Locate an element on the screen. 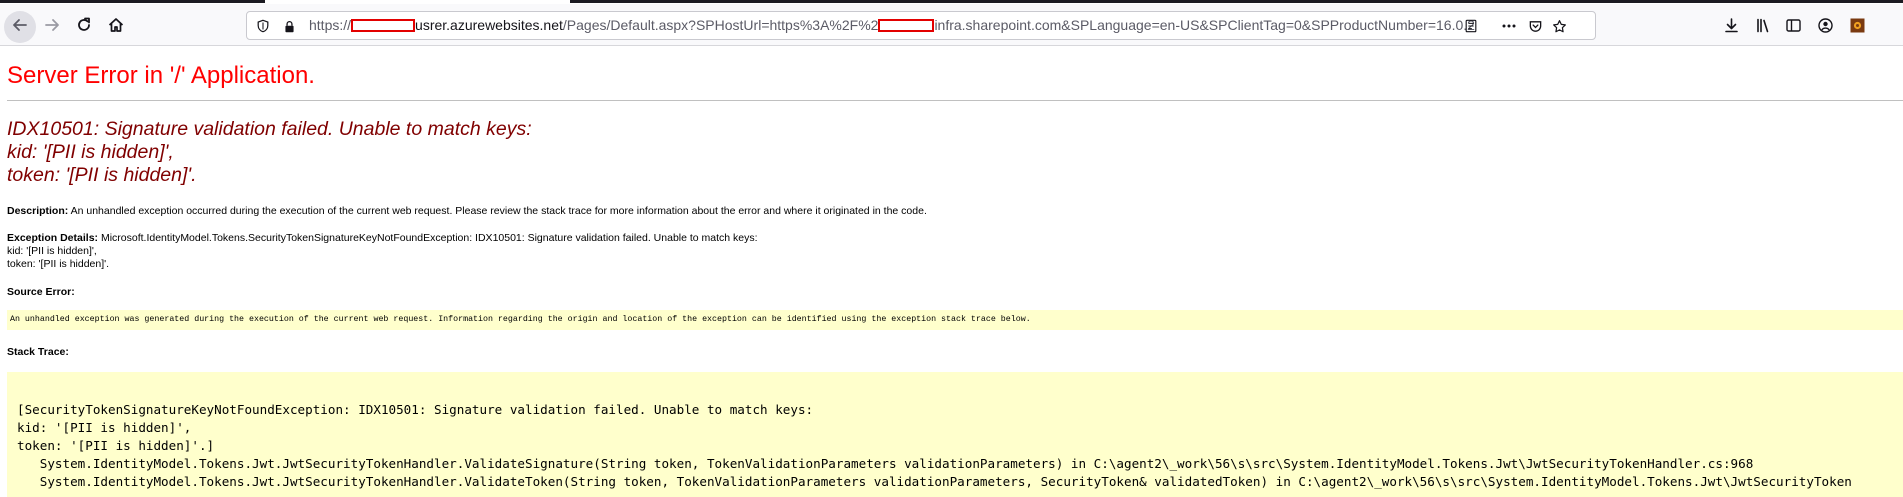 The height and width of the screenshot is (497, 1903). sidebar-icon is located at coordinates (1793, 25).